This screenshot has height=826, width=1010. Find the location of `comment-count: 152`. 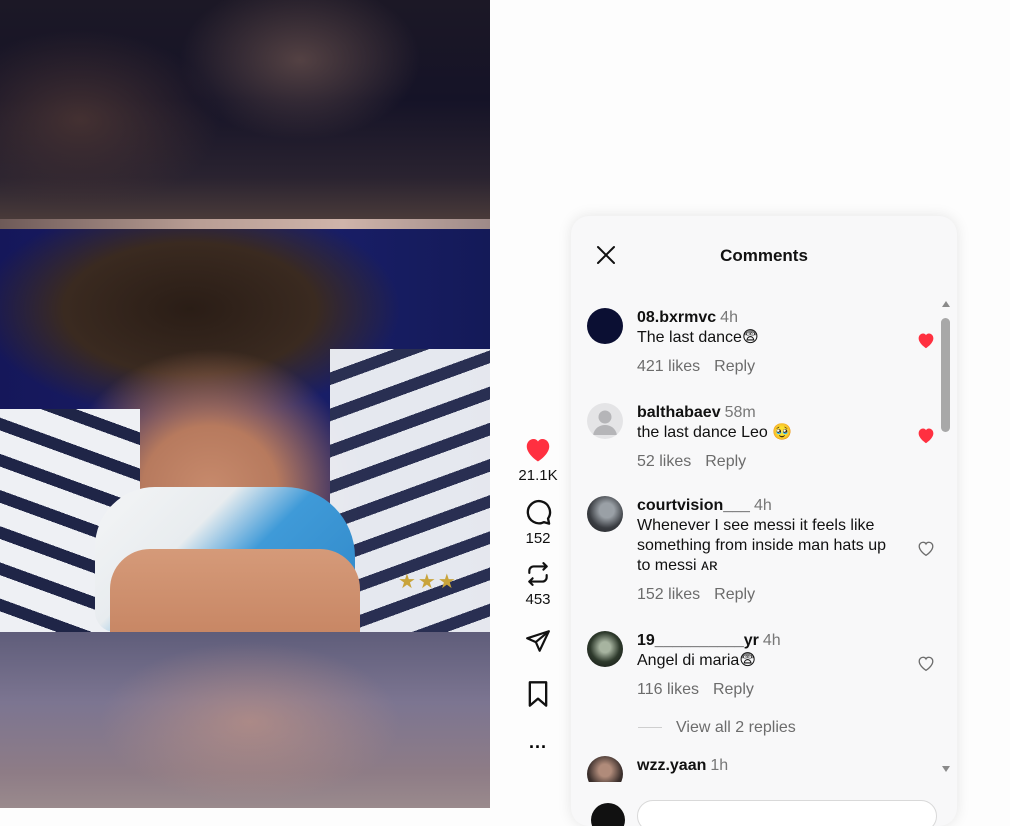

comment-count: 152 is located at coordinates (538, 538).